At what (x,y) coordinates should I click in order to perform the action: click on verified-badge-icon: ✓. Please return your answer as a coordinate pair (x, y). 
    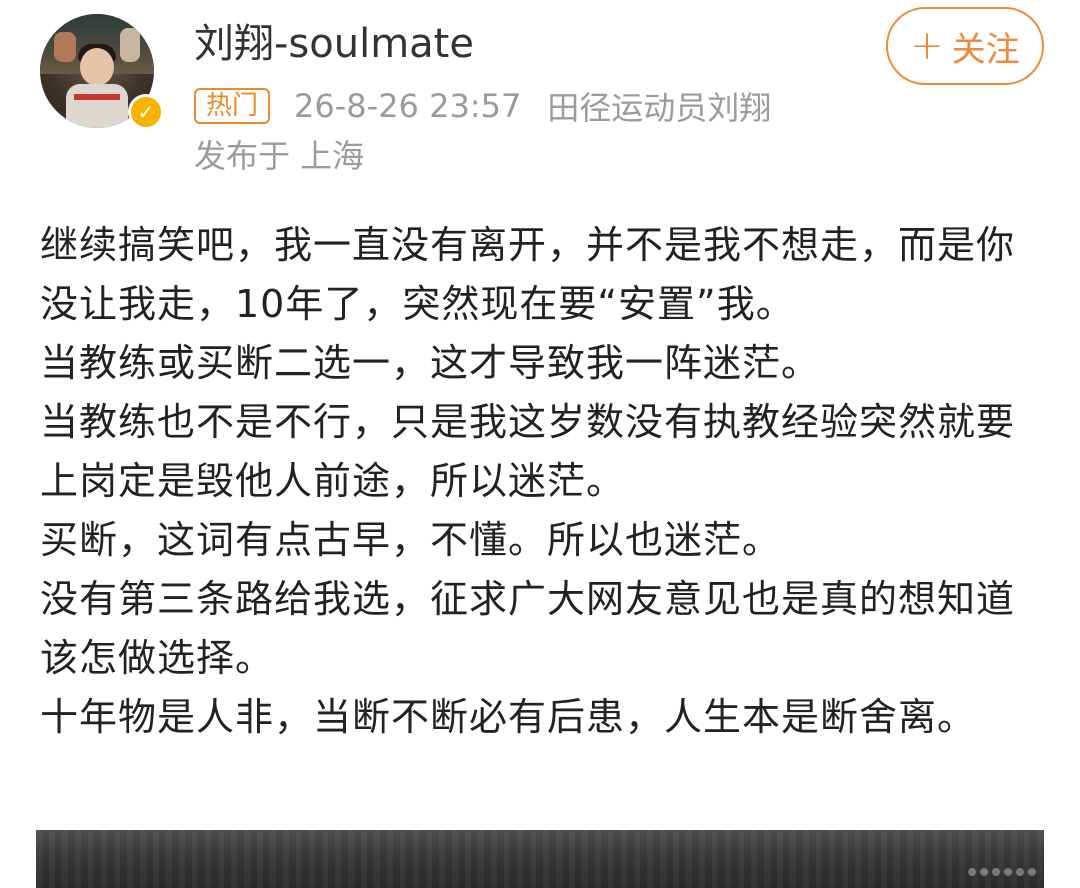
    Looking at the image, I should click on (146, 112).